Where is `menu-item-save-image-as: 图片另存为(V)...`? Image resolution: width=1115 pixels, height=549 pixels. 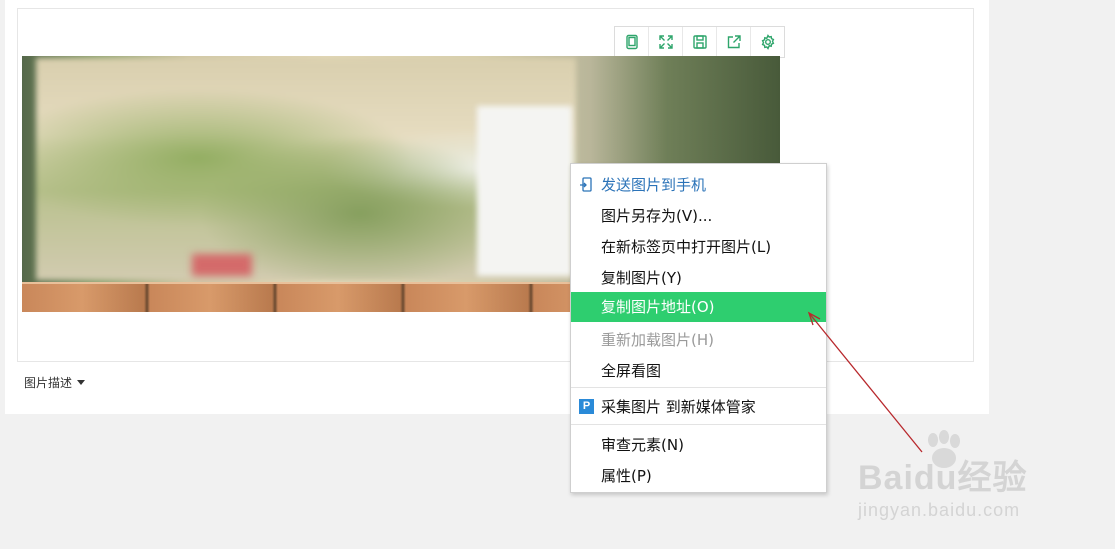
menu-item-save-image-as: 图片另存为(V)... is located at coordinates (698, 216).